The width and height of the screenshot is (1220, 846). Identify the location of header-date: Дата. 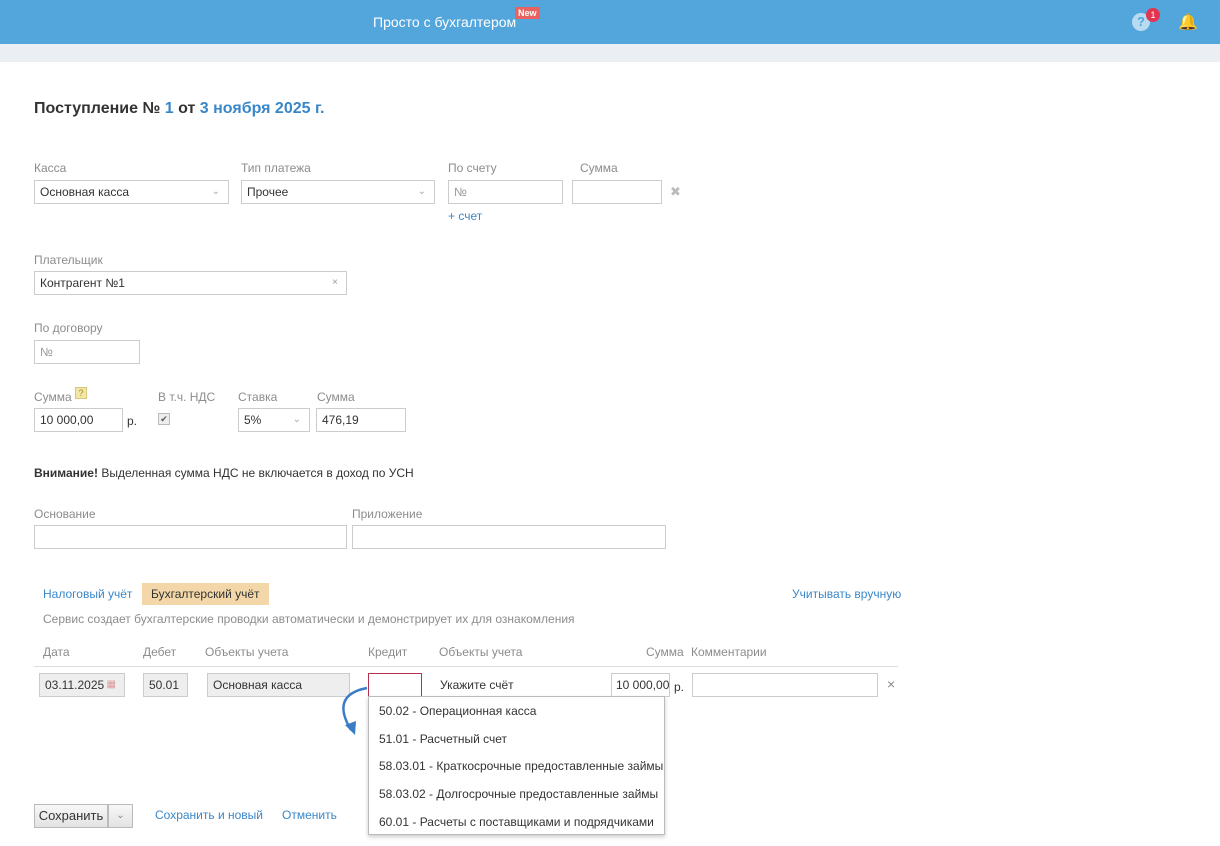
(56, 652).